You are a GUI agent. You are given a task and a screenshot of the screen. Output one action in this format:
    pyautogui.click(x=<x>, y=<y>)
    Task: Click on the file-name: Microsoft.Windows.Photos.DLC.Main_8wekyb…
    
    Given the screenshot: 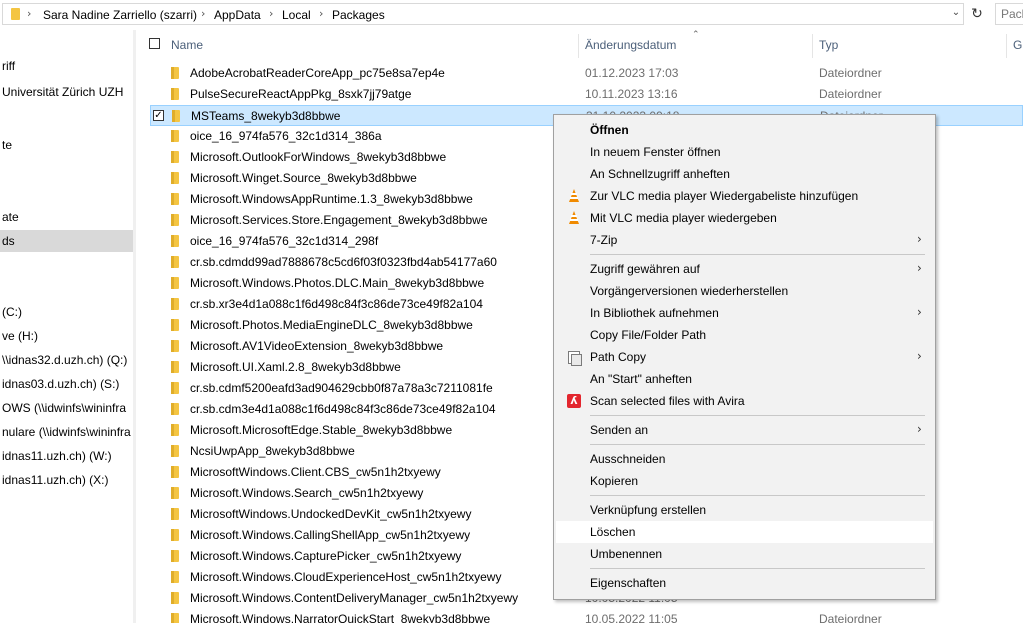 What is the action you would take?
    pyautogui.click(x=337, y=283)
    